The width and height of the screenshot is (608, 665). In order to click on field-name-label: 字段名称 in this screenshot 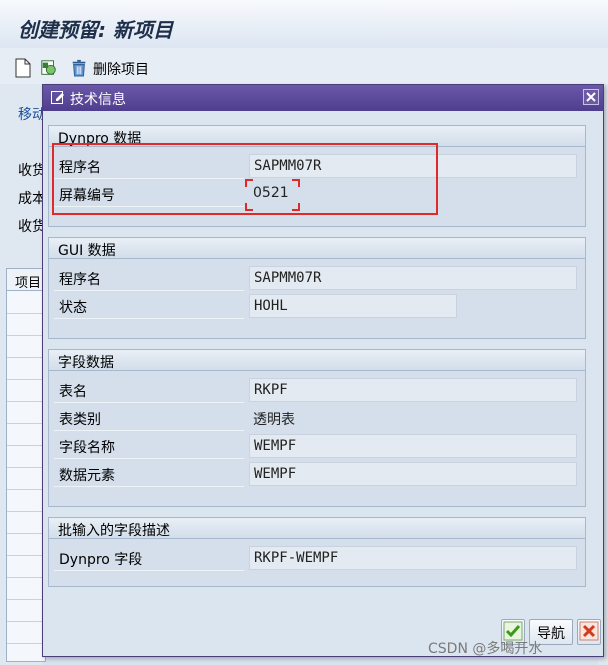, I will do `click(87, 448)`.